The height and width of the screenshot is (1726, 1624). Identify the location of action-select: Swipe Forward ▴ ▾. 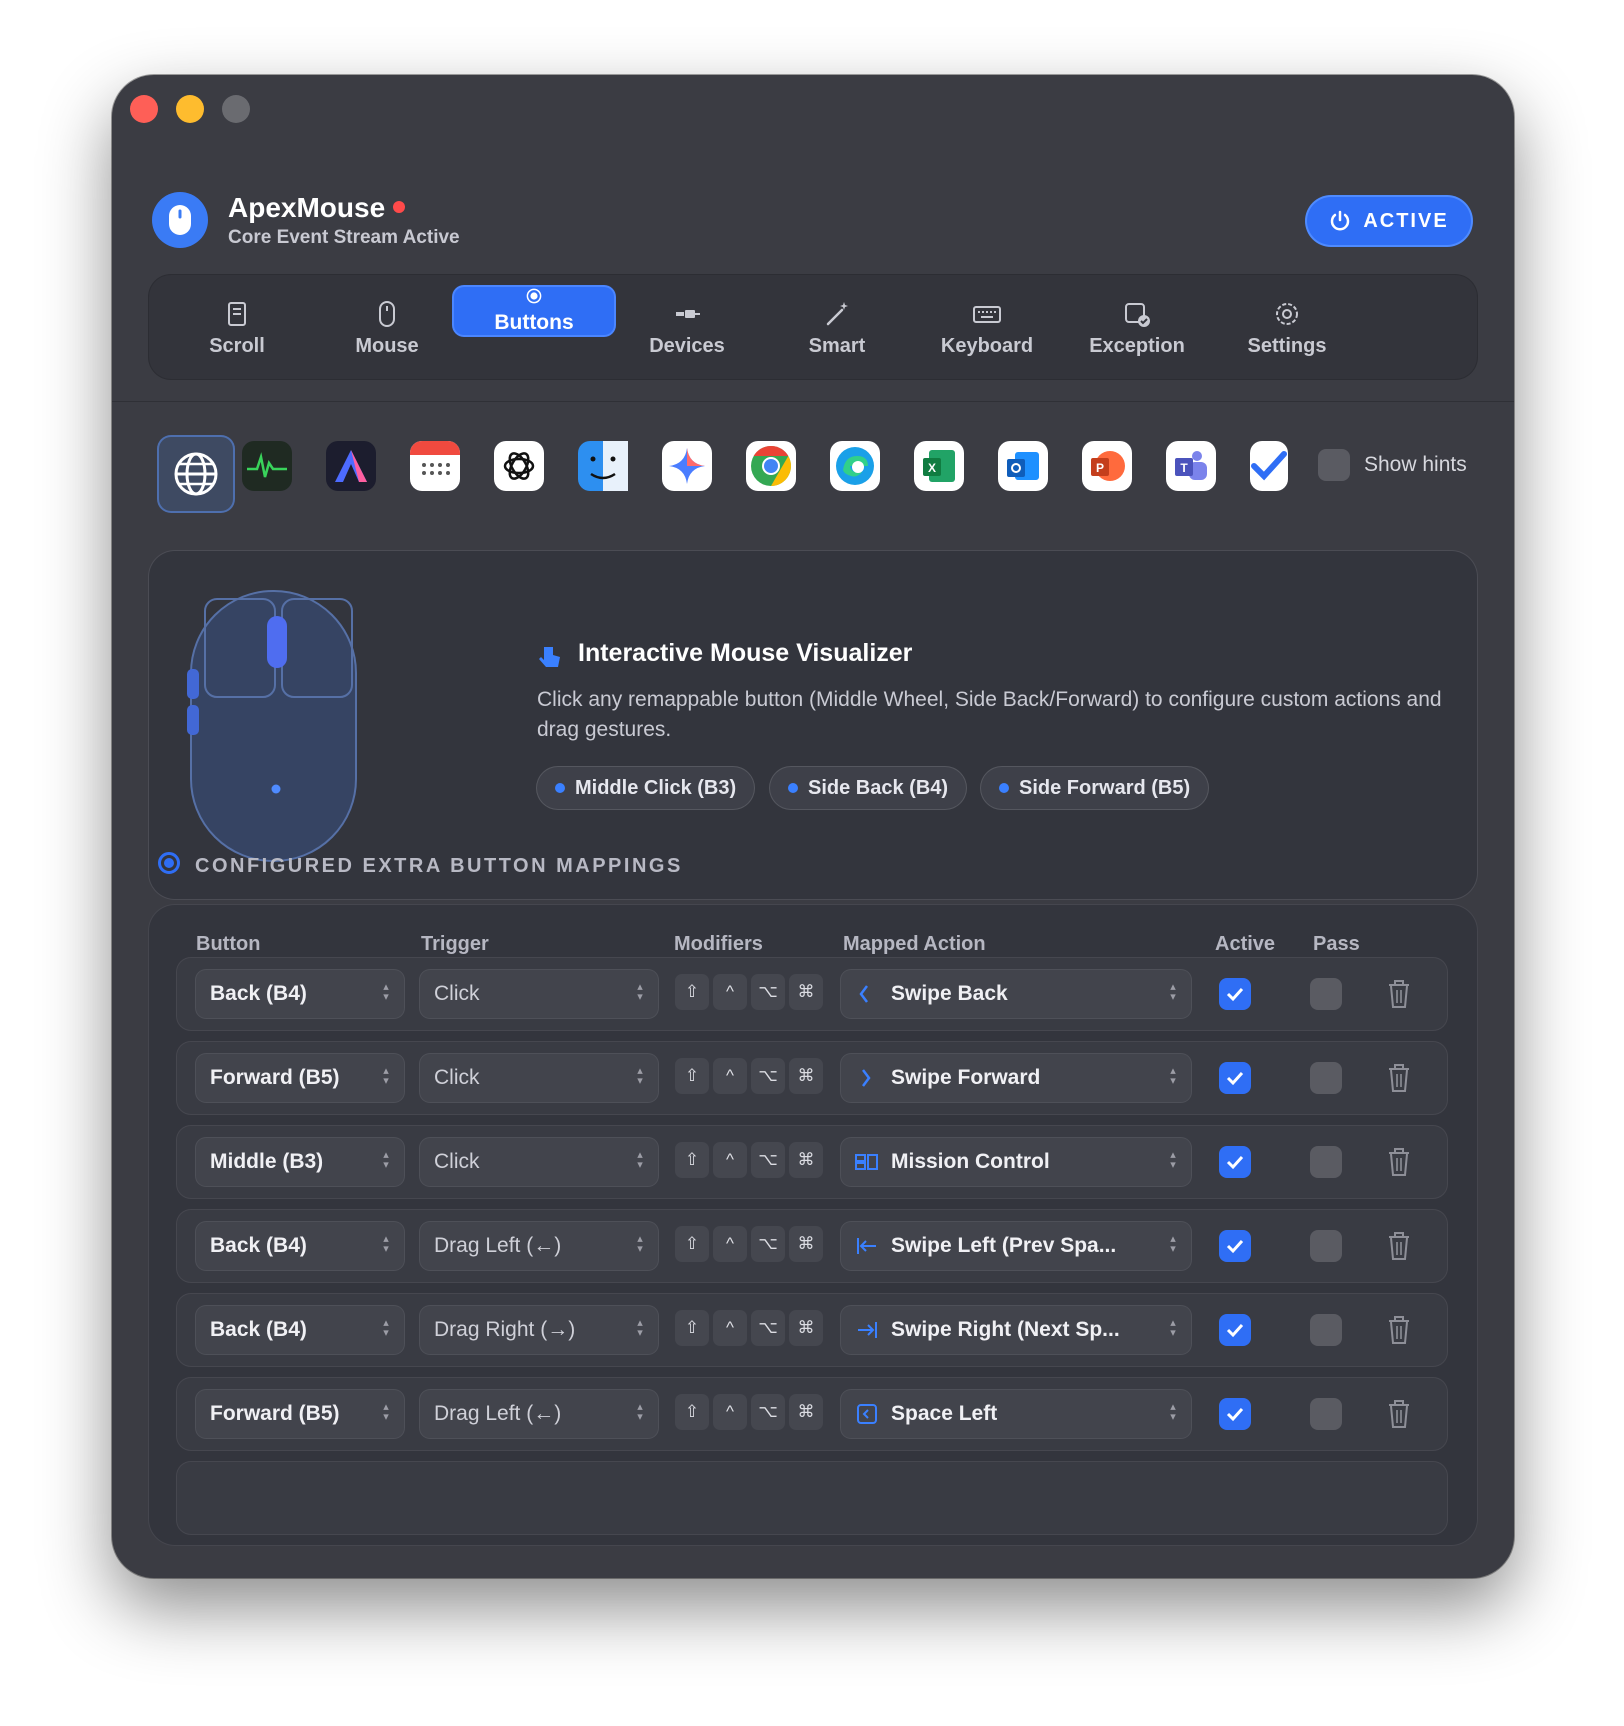
(1016, 1078).